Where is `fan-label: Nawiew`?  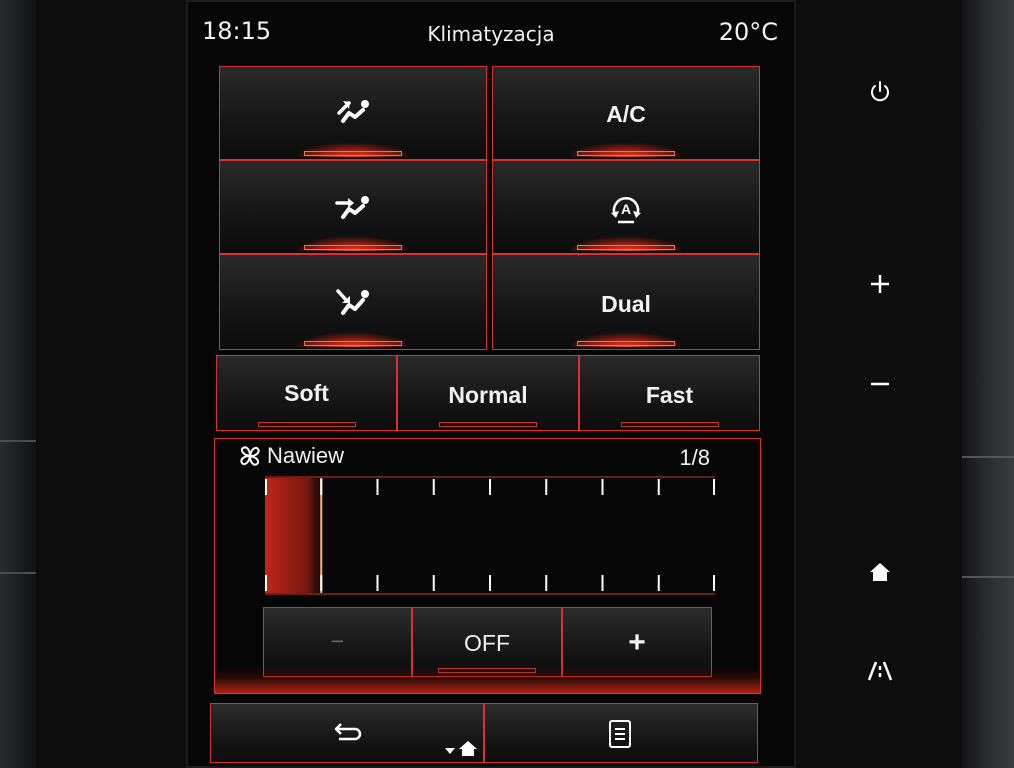
fan-label: Nawiew is located at coordinates (306, 455).